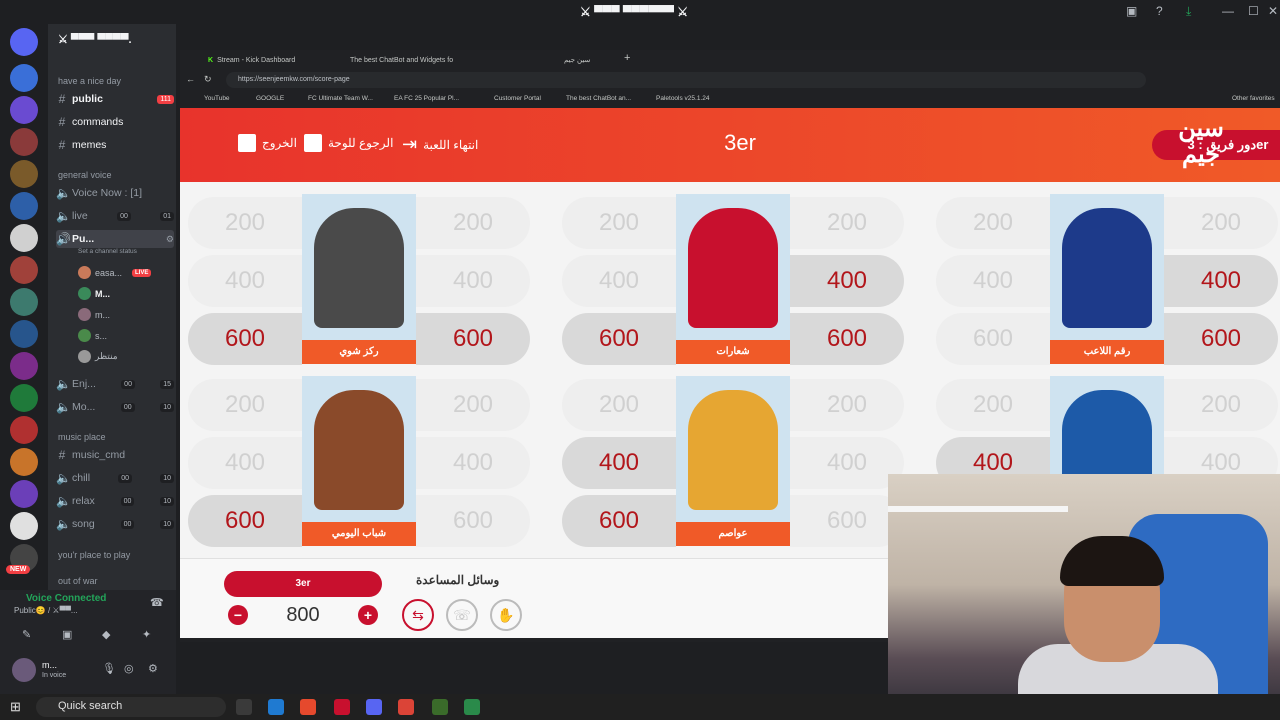 The width and height of the screenshot is (1280, 720). Describe the element at coordinates (98, 356) in the screenshot. I see `voice-member: منتظر` at that location.